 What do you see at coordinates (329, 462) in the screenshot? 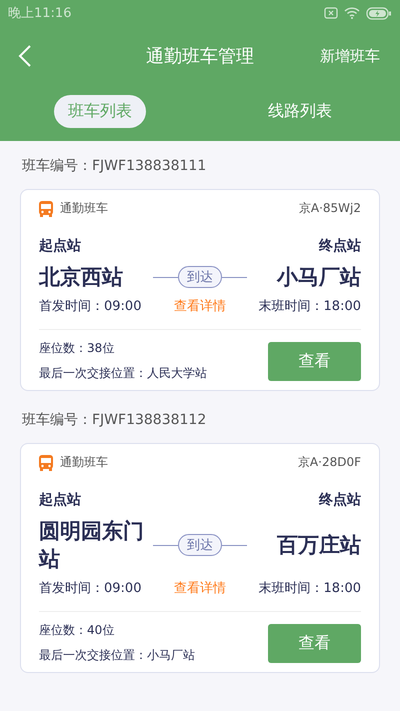
I see `license-plate: 京A·28D0F` at bounding box center [329, 462].